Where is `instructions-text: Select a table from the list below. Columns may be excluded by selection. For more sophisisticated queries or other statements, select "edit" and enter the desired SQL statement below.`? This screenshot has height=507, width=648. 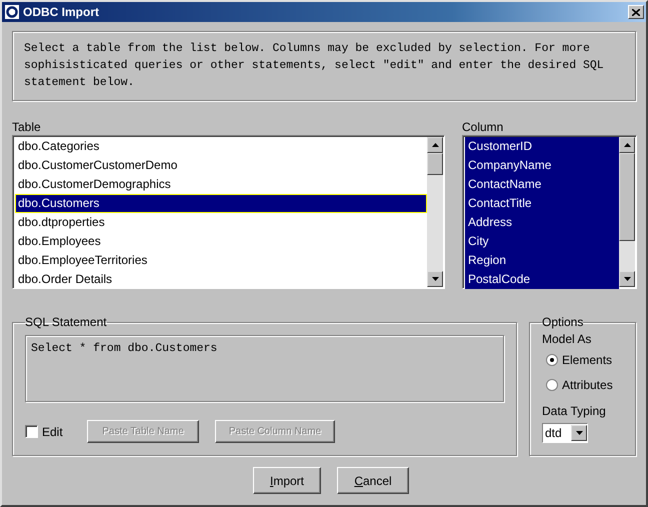
instructions-text: Select a table from the list below. Columns may be excluded by selection. For more sophisisticated queries or other statements, select "edit" and enter the desired SQL statement below. is located at coordinates (314, 66).